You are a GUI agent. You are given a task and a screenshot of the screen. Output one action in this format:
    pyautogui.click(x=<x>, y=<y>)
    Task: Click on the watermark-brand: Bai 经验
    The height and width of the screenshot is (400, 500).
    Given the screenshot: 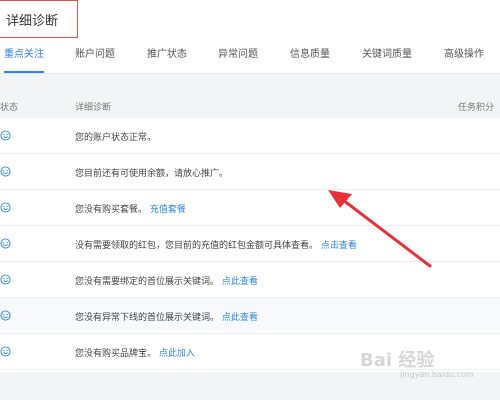 What is the action you would take?
    pyautogui.click(x=397, y=360)
    